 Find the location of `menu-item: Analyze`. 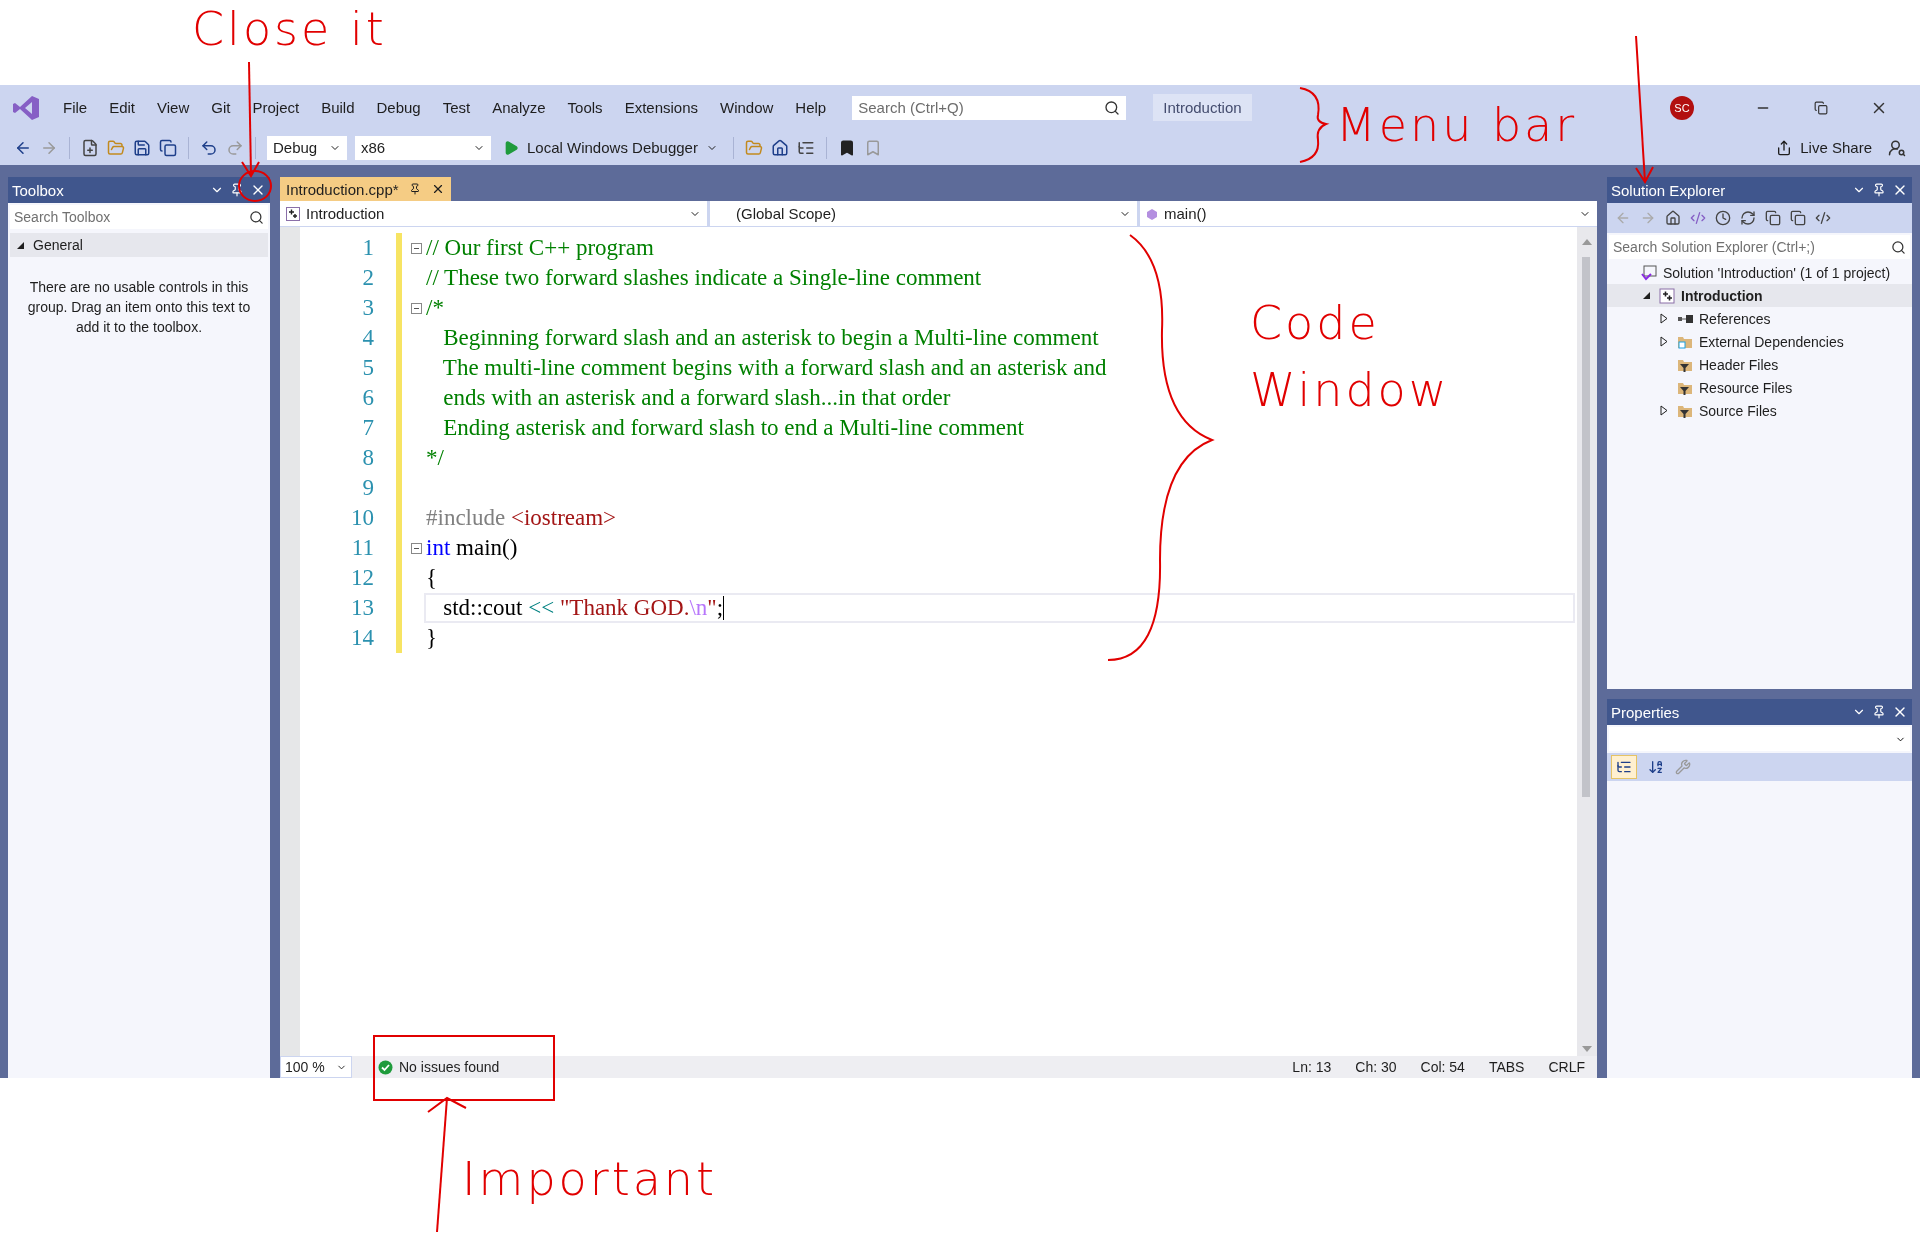

menu-item: Analyze is located at coordinates (519, 107).